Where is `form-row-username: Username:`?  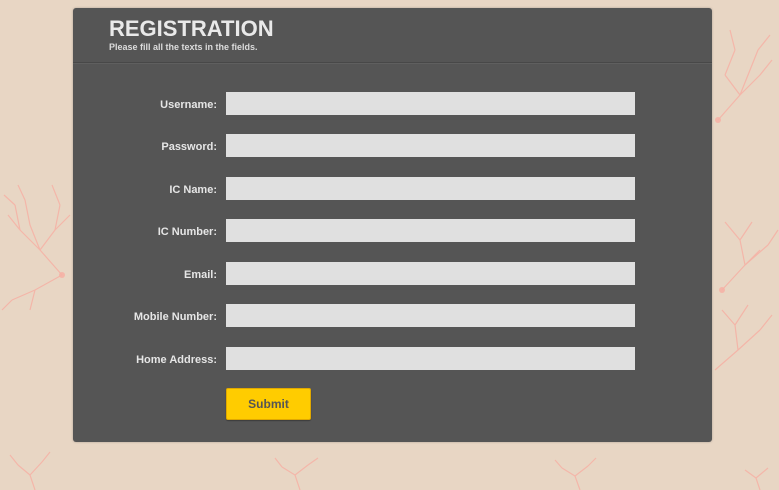
form-row-username: Username: is located at coordinates (392, 103).